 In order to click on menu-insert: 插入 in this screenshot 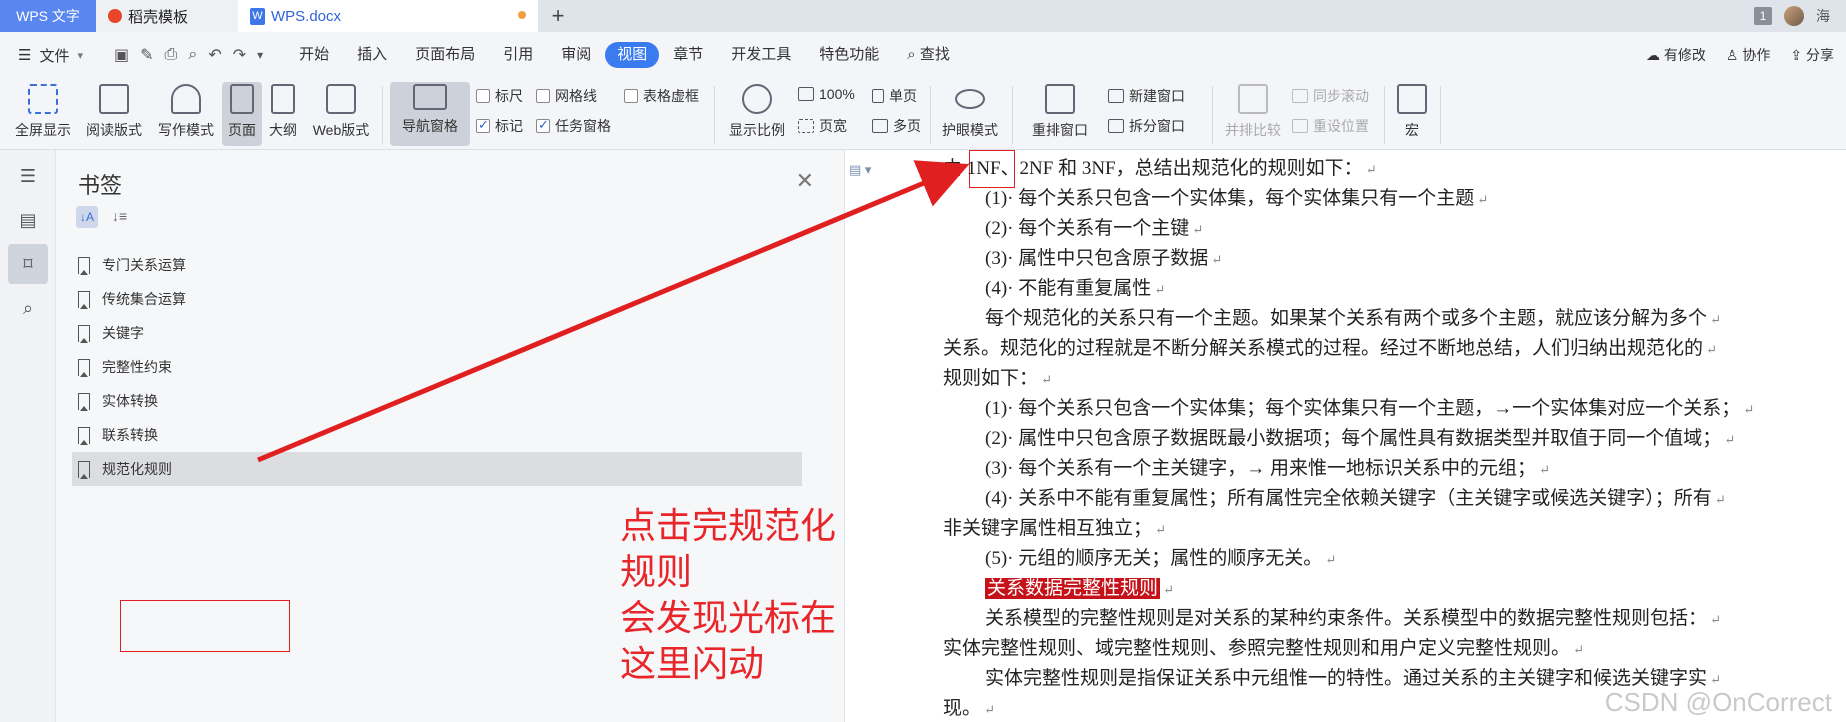, I will do `click(372, 55)`.